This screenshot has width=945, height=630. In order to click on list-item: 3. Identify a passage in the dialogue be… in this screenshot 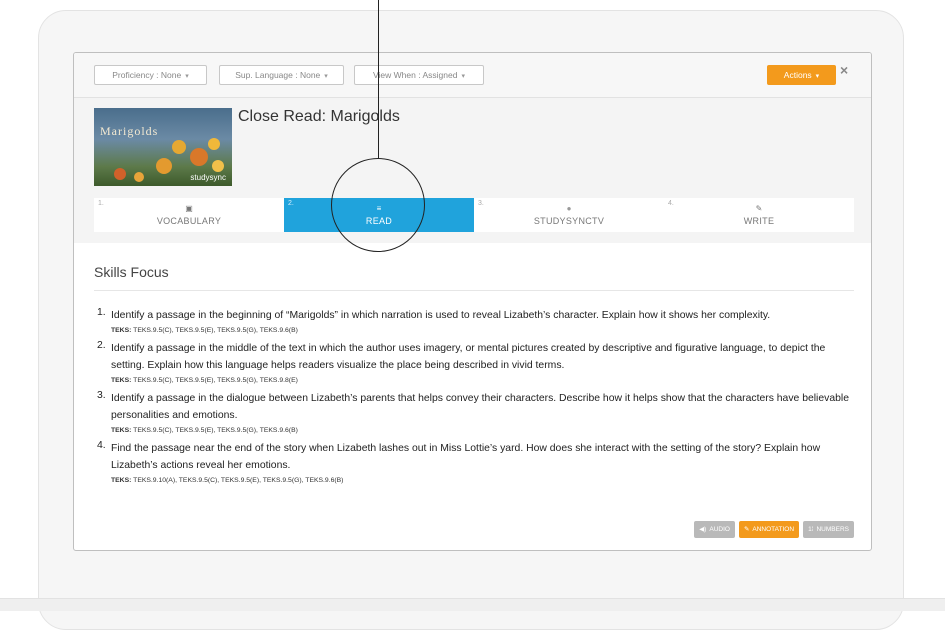, I will do `click(474, 413)`.